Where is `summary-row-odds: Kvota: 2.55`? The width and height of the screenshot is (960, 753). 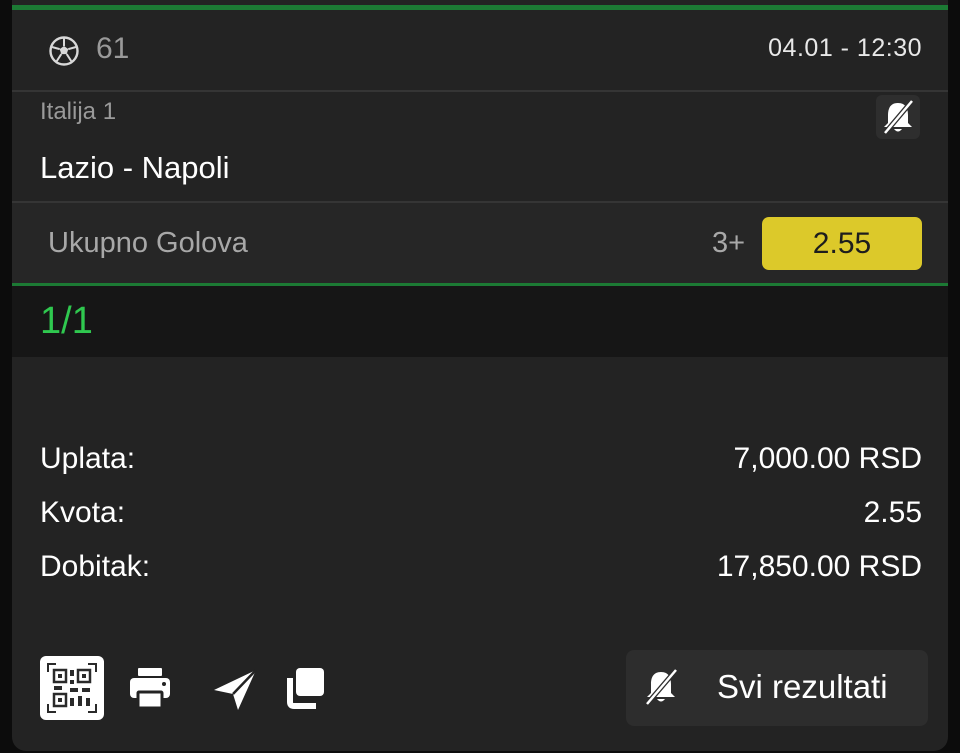
summary-row-odds: Kvota: 2.55 is located at coordinates (481, 523).